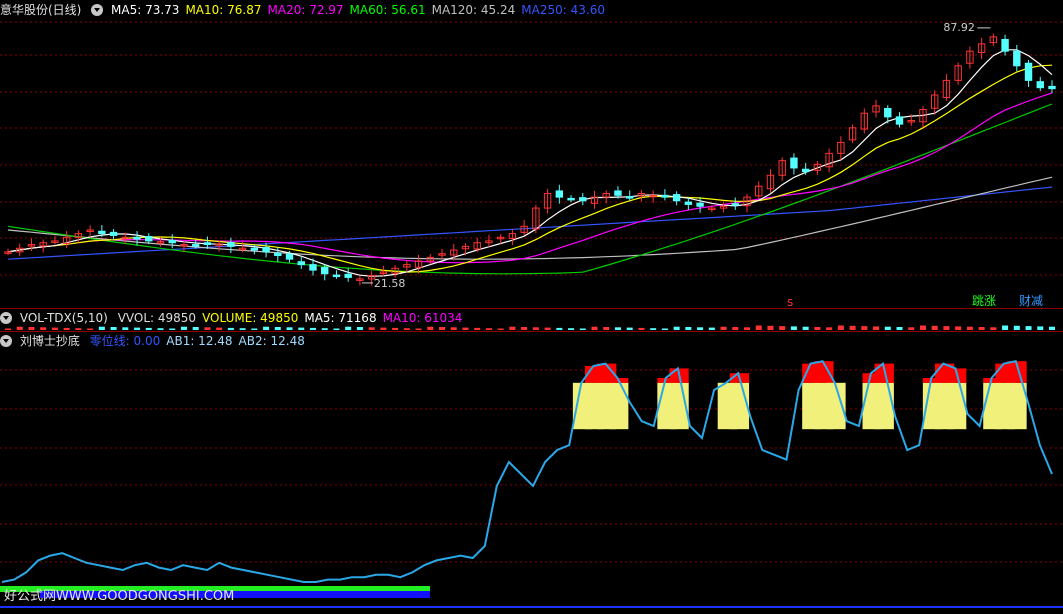 The image size is (1063, 614). I want to click on indicator-title: 刘博士抄底, so click(49, 341).